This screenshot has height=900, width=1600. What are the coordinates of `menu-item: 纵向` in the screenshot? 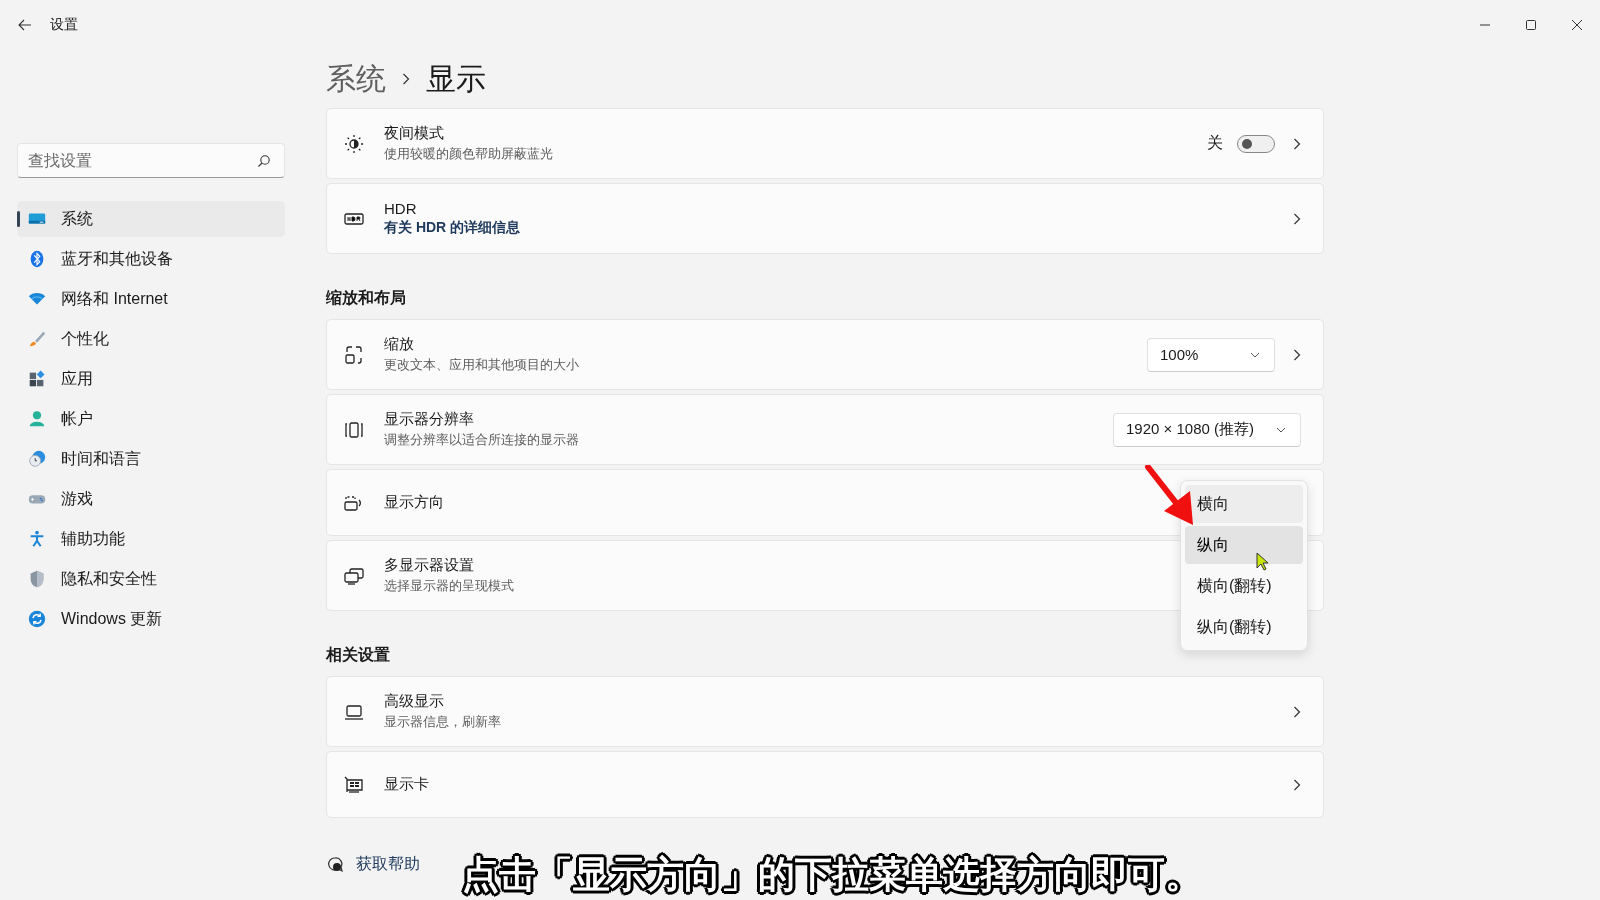 It's located at (1244, 545).